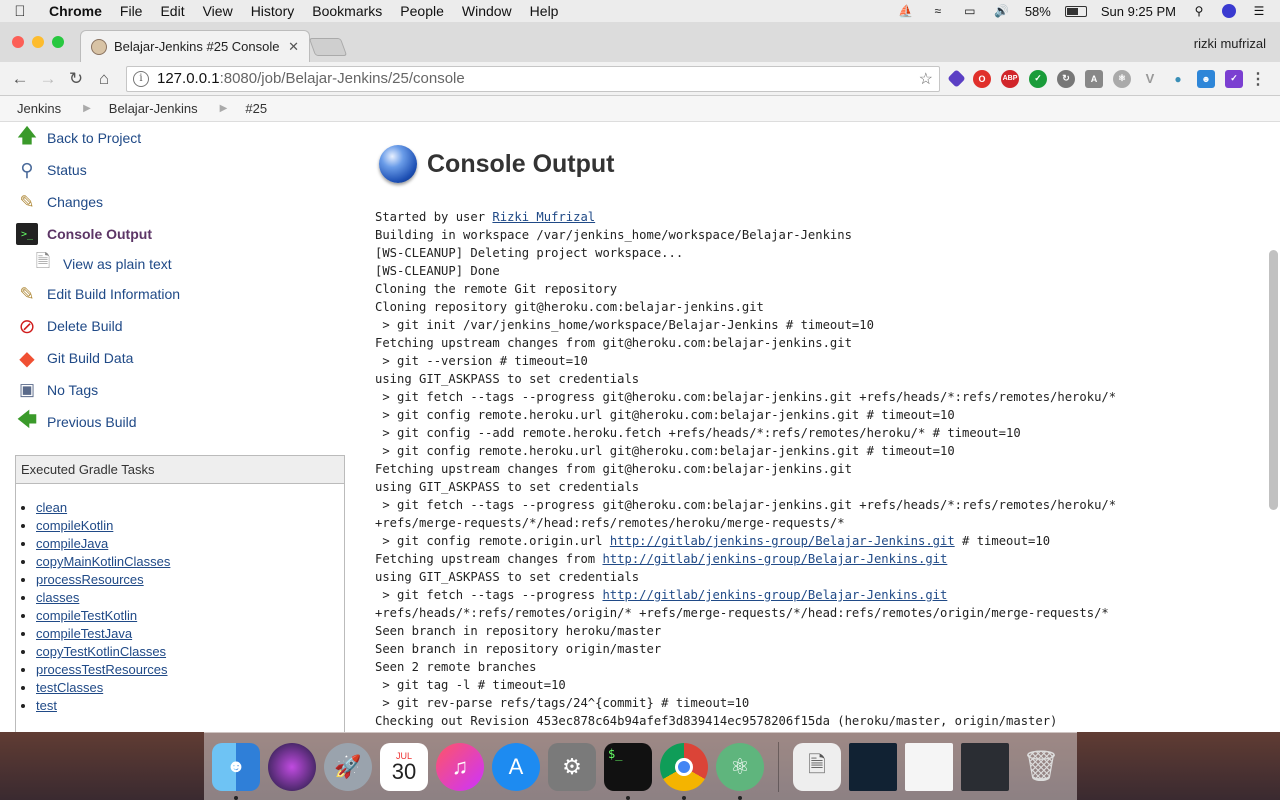 This screenshot has width=1280, height=800. What do you see at coordinates (1138, 11) in the screenshot?
I see `clock: Sun 9:25 PM` at bounding box center [1138, 11].